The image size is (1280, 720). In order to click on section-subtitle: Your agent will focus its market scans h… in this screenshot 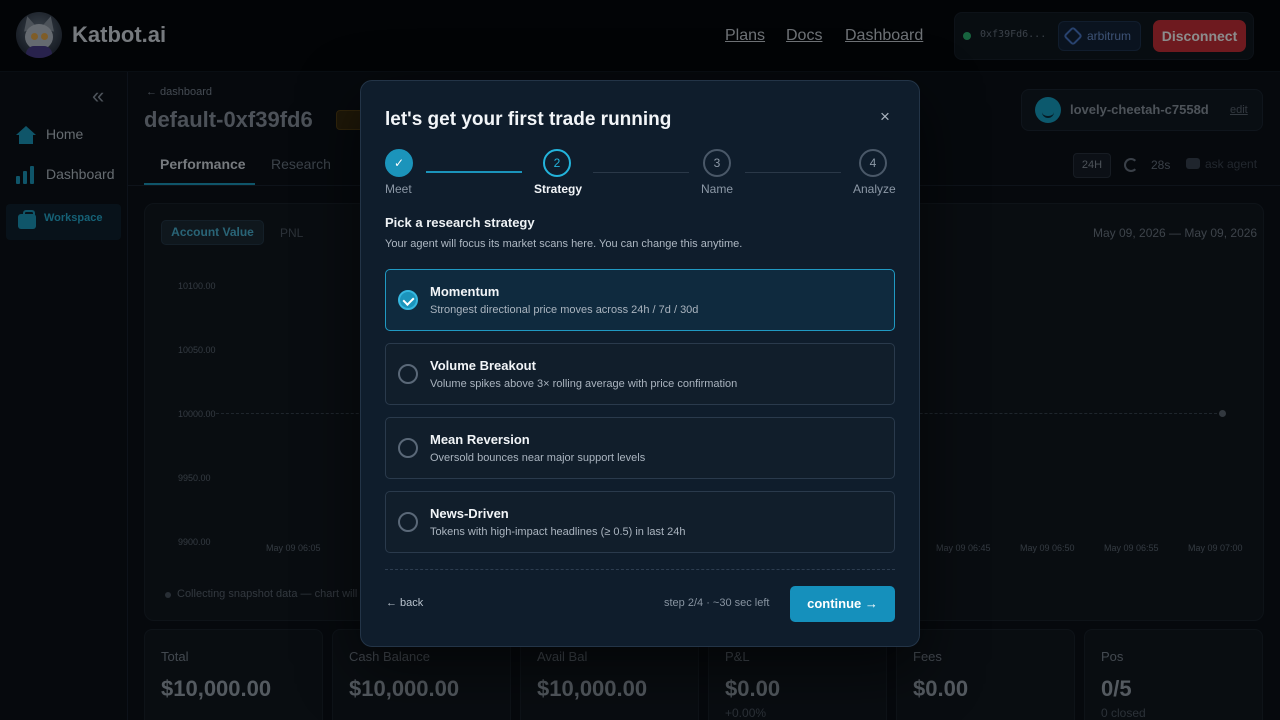, I will do `click(564, 244)`.